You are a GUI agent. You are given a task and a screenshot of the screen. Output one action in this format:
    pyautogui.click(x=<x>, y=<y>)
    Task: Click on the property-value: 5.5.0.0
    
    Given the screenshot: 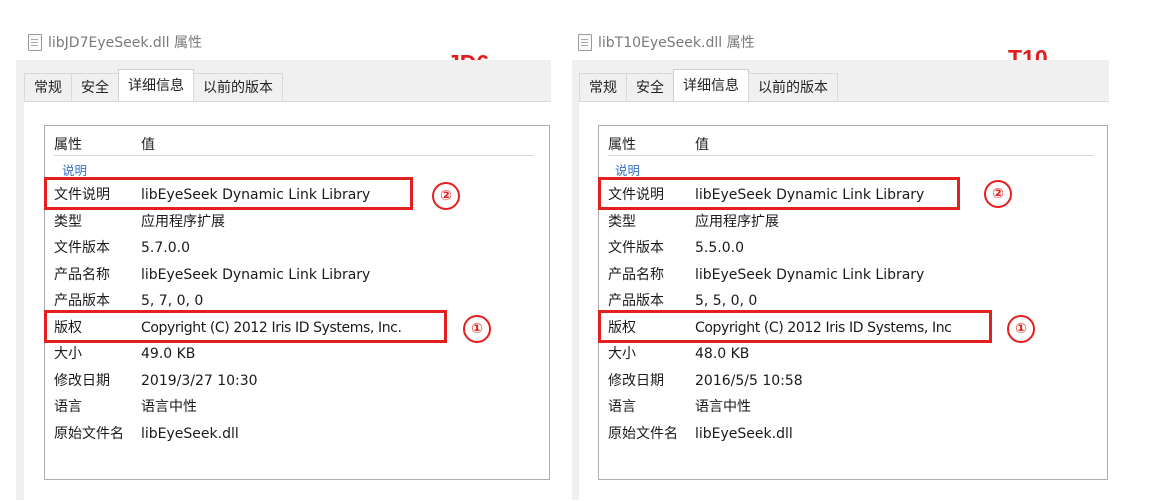 What is the action you would take?
    pyautogui.click(x=719, y=248)
    